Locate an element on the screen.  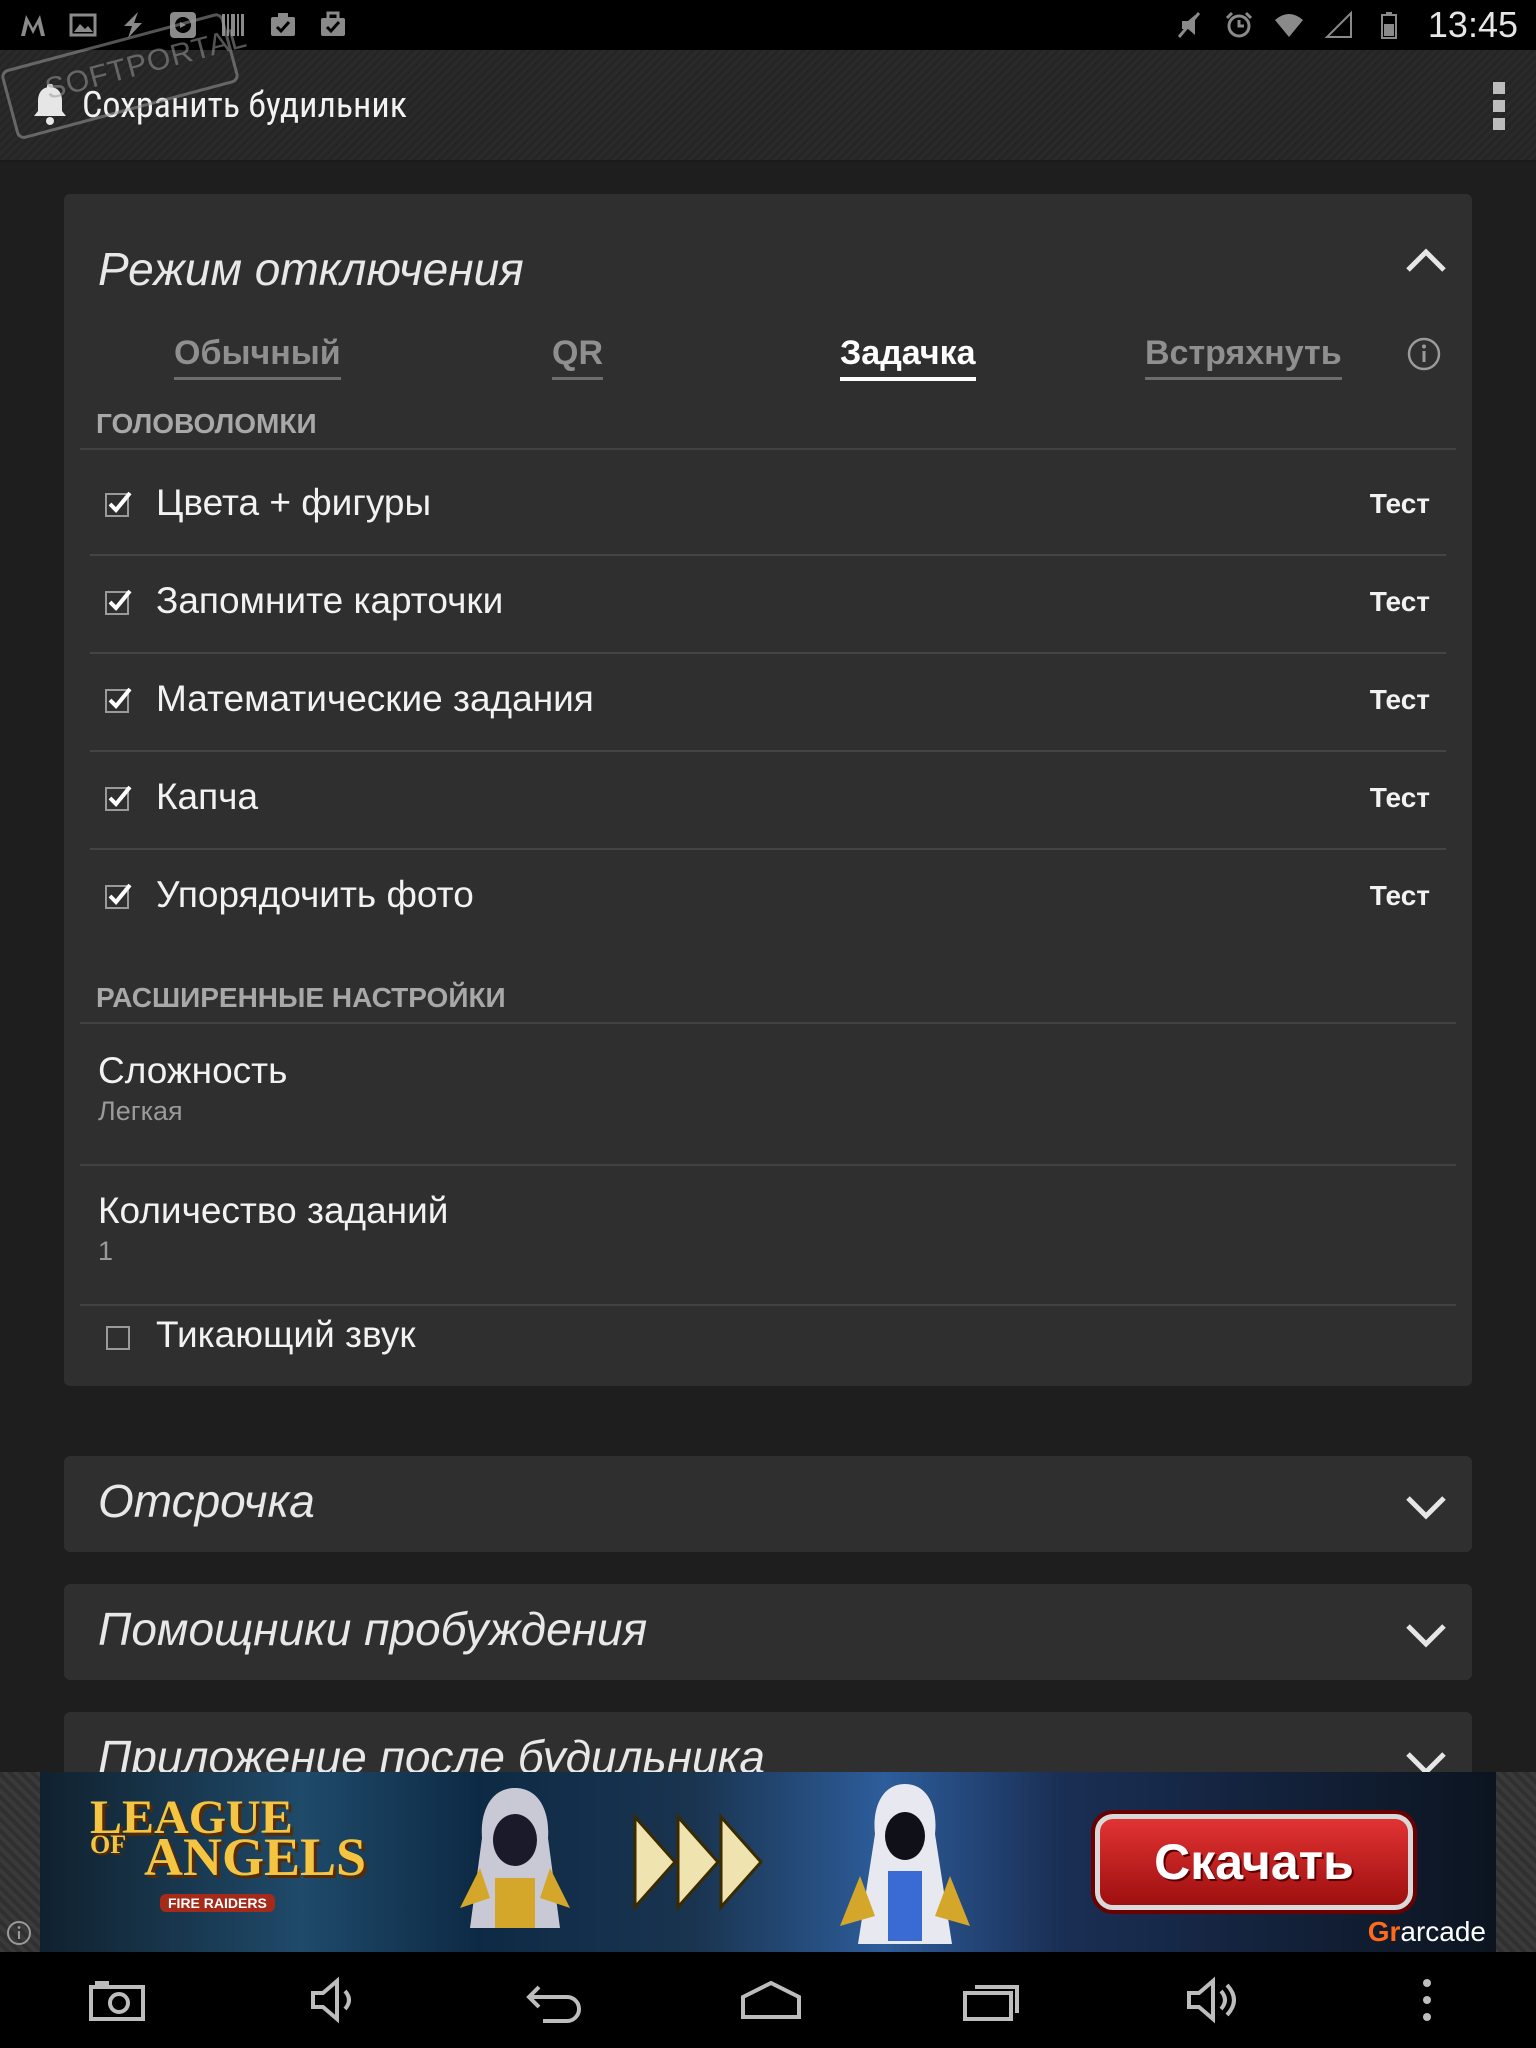
puzzle-label: Цвета + фигуры is located at coordinates (294, 502).